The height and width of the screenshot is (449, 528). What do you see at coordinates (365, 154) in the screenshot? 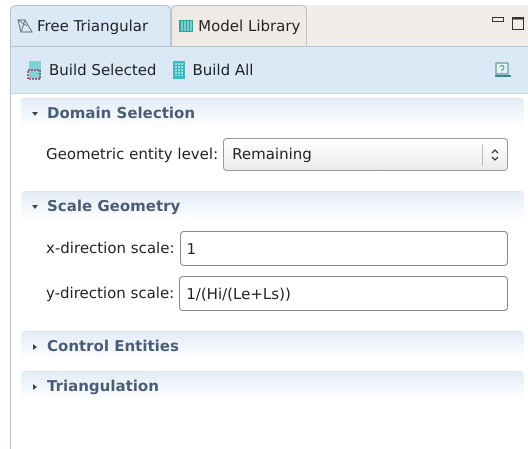
I see `dropdown: Remaining` at bounding box center [365, 154].